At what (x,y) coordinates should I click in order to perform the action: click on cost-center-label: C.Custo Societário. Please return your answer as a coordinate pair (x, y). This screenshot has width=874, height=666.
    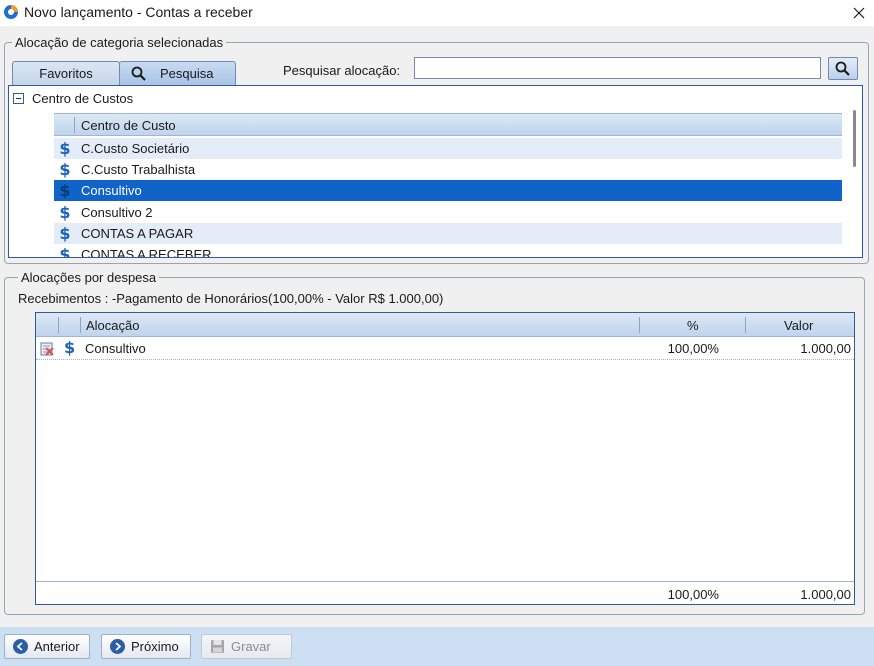
    Looking at the image, I should click on (135, 148).